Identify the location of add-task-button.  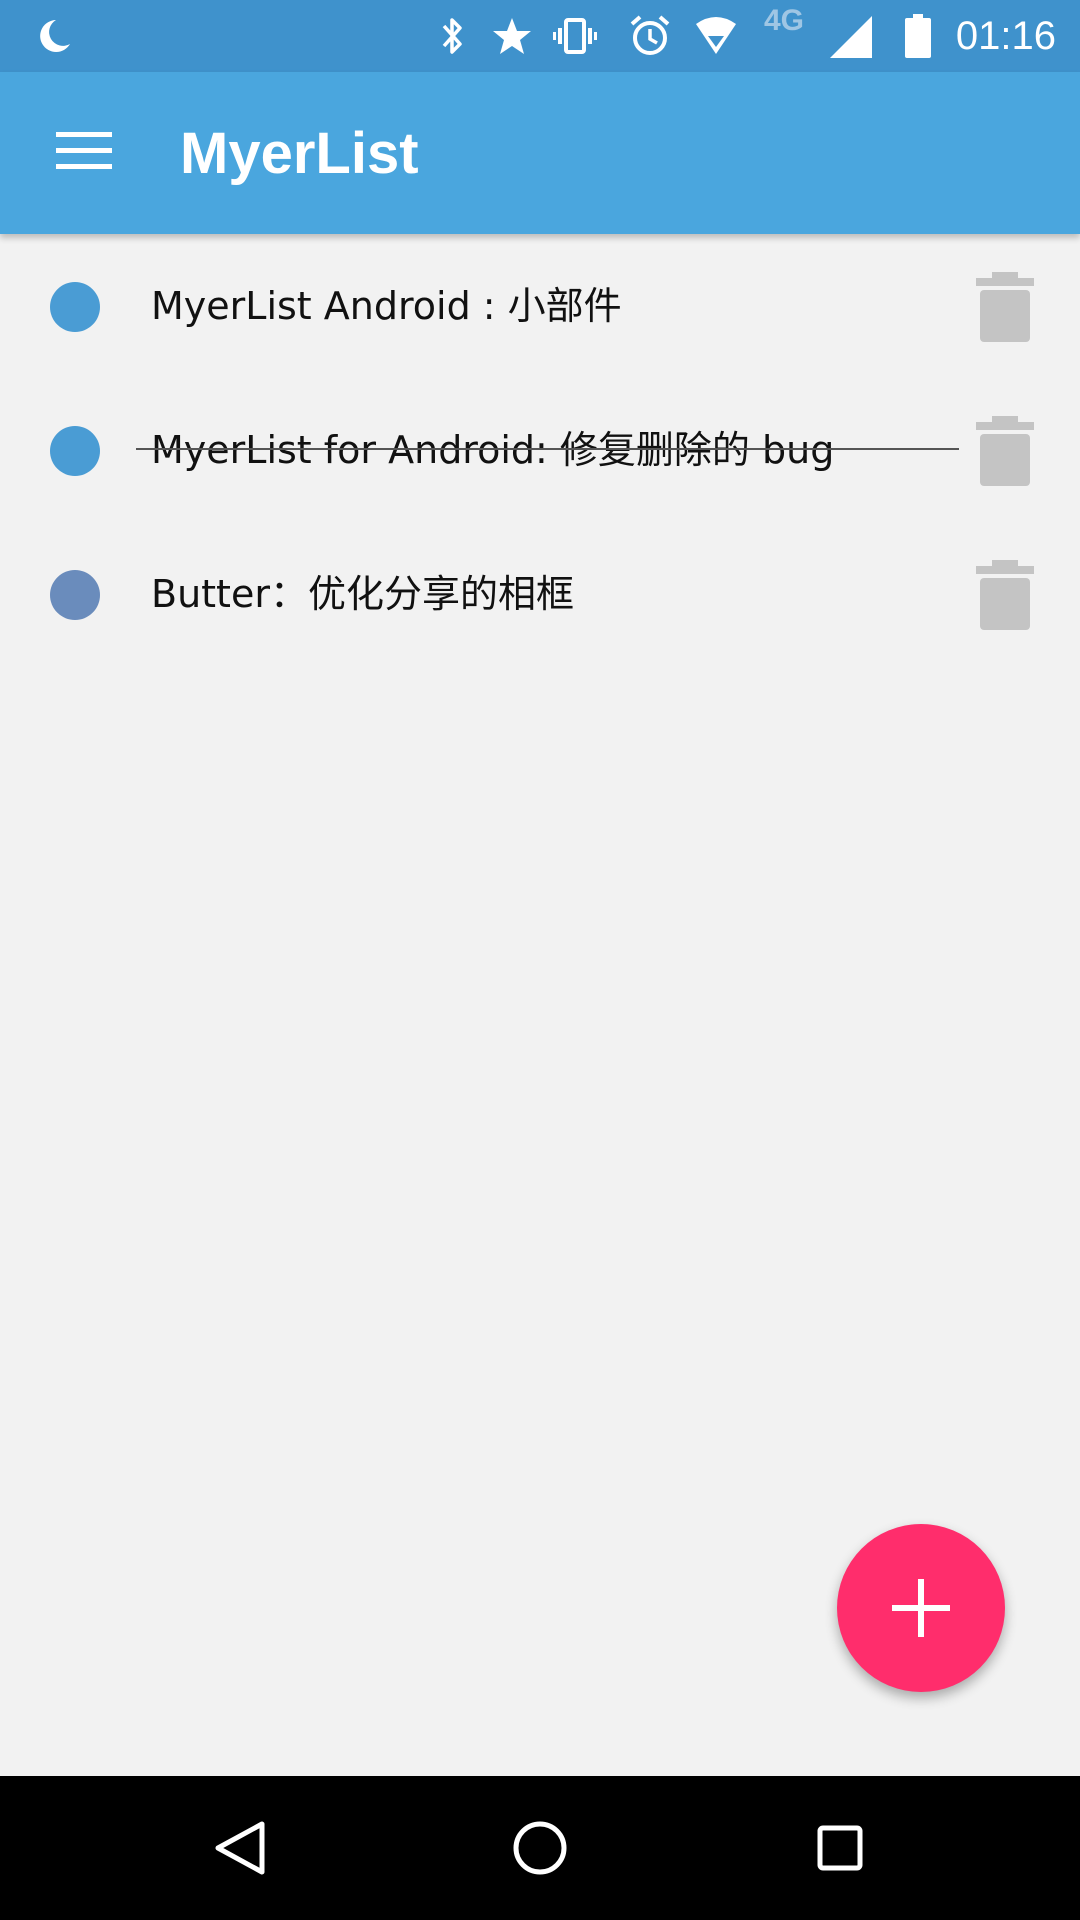
(921, 1608).